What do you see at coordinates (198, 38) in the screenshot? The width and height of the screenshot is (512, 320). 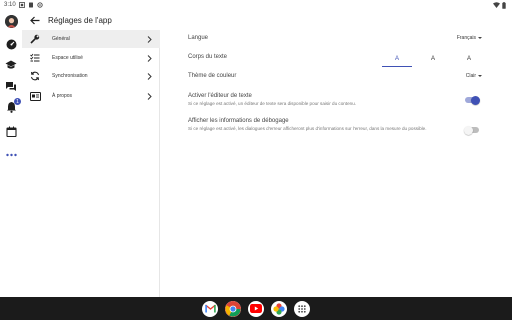 I see `language-label: Langue` at bounding box center [198, 38].